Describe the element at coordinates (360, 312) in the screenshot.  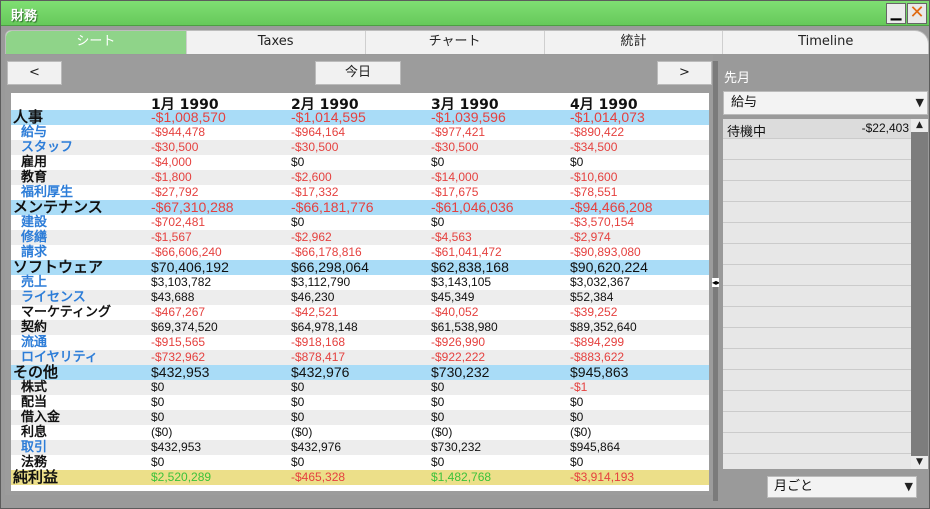
I see `table-row: マーケティング -$467,267 -$42,521 -$40,052 -$39,252` at that location.